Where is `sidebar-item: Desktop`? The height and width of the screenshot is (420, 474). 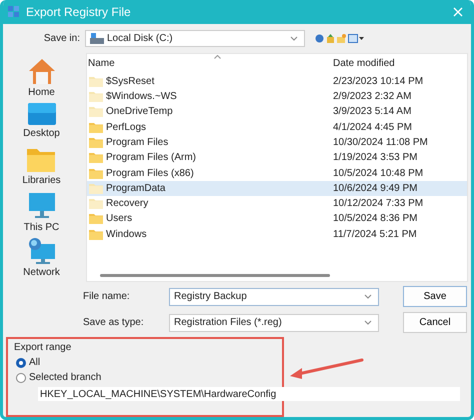
sidebar-item: Desktop is located at coordinates (41, 123).